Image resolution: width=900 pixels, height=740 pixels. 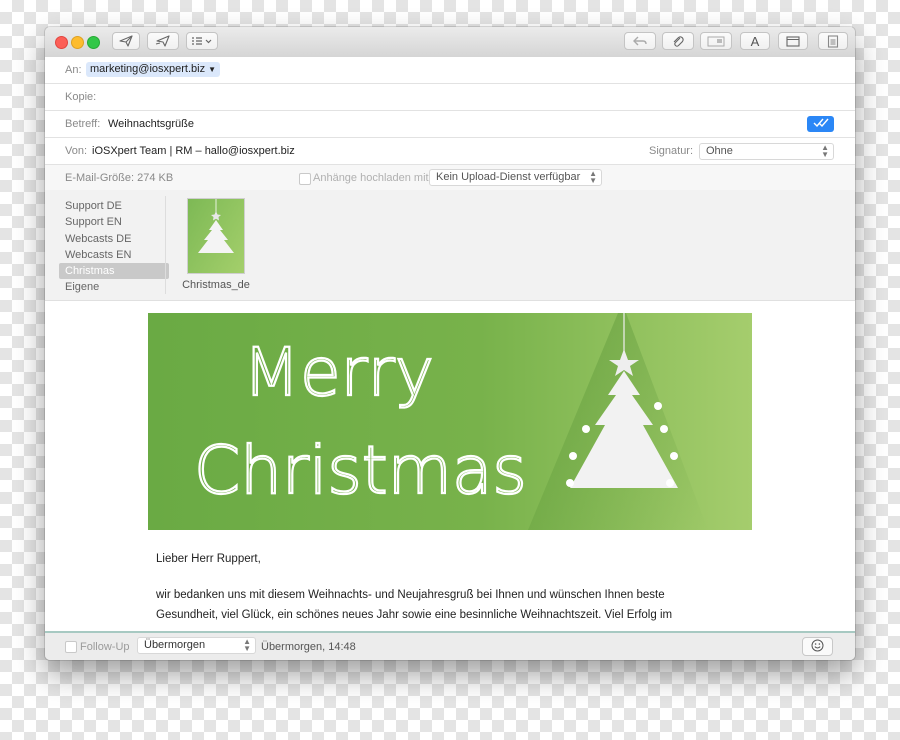 I want to click on window-icon, so click(x=793, y=41).